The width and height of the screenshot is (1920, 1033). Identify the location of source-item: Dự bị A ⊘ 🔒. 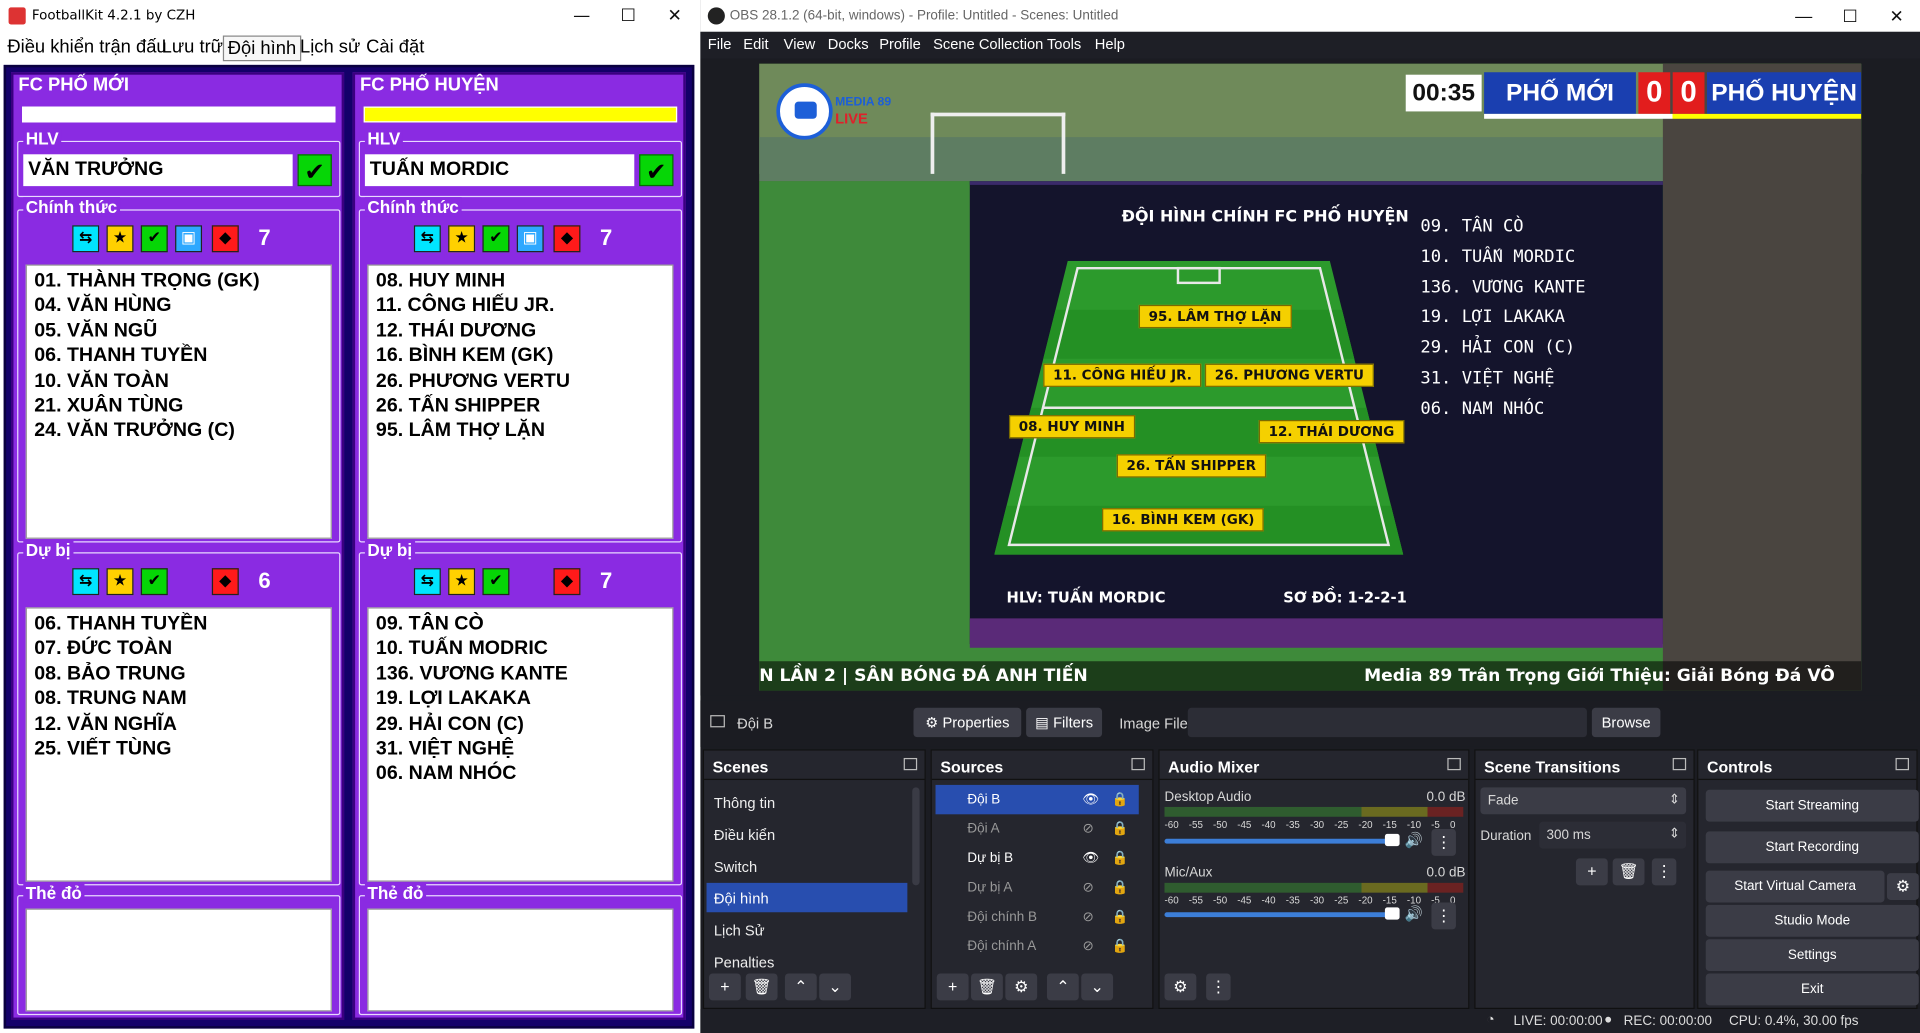
(1037, 887).